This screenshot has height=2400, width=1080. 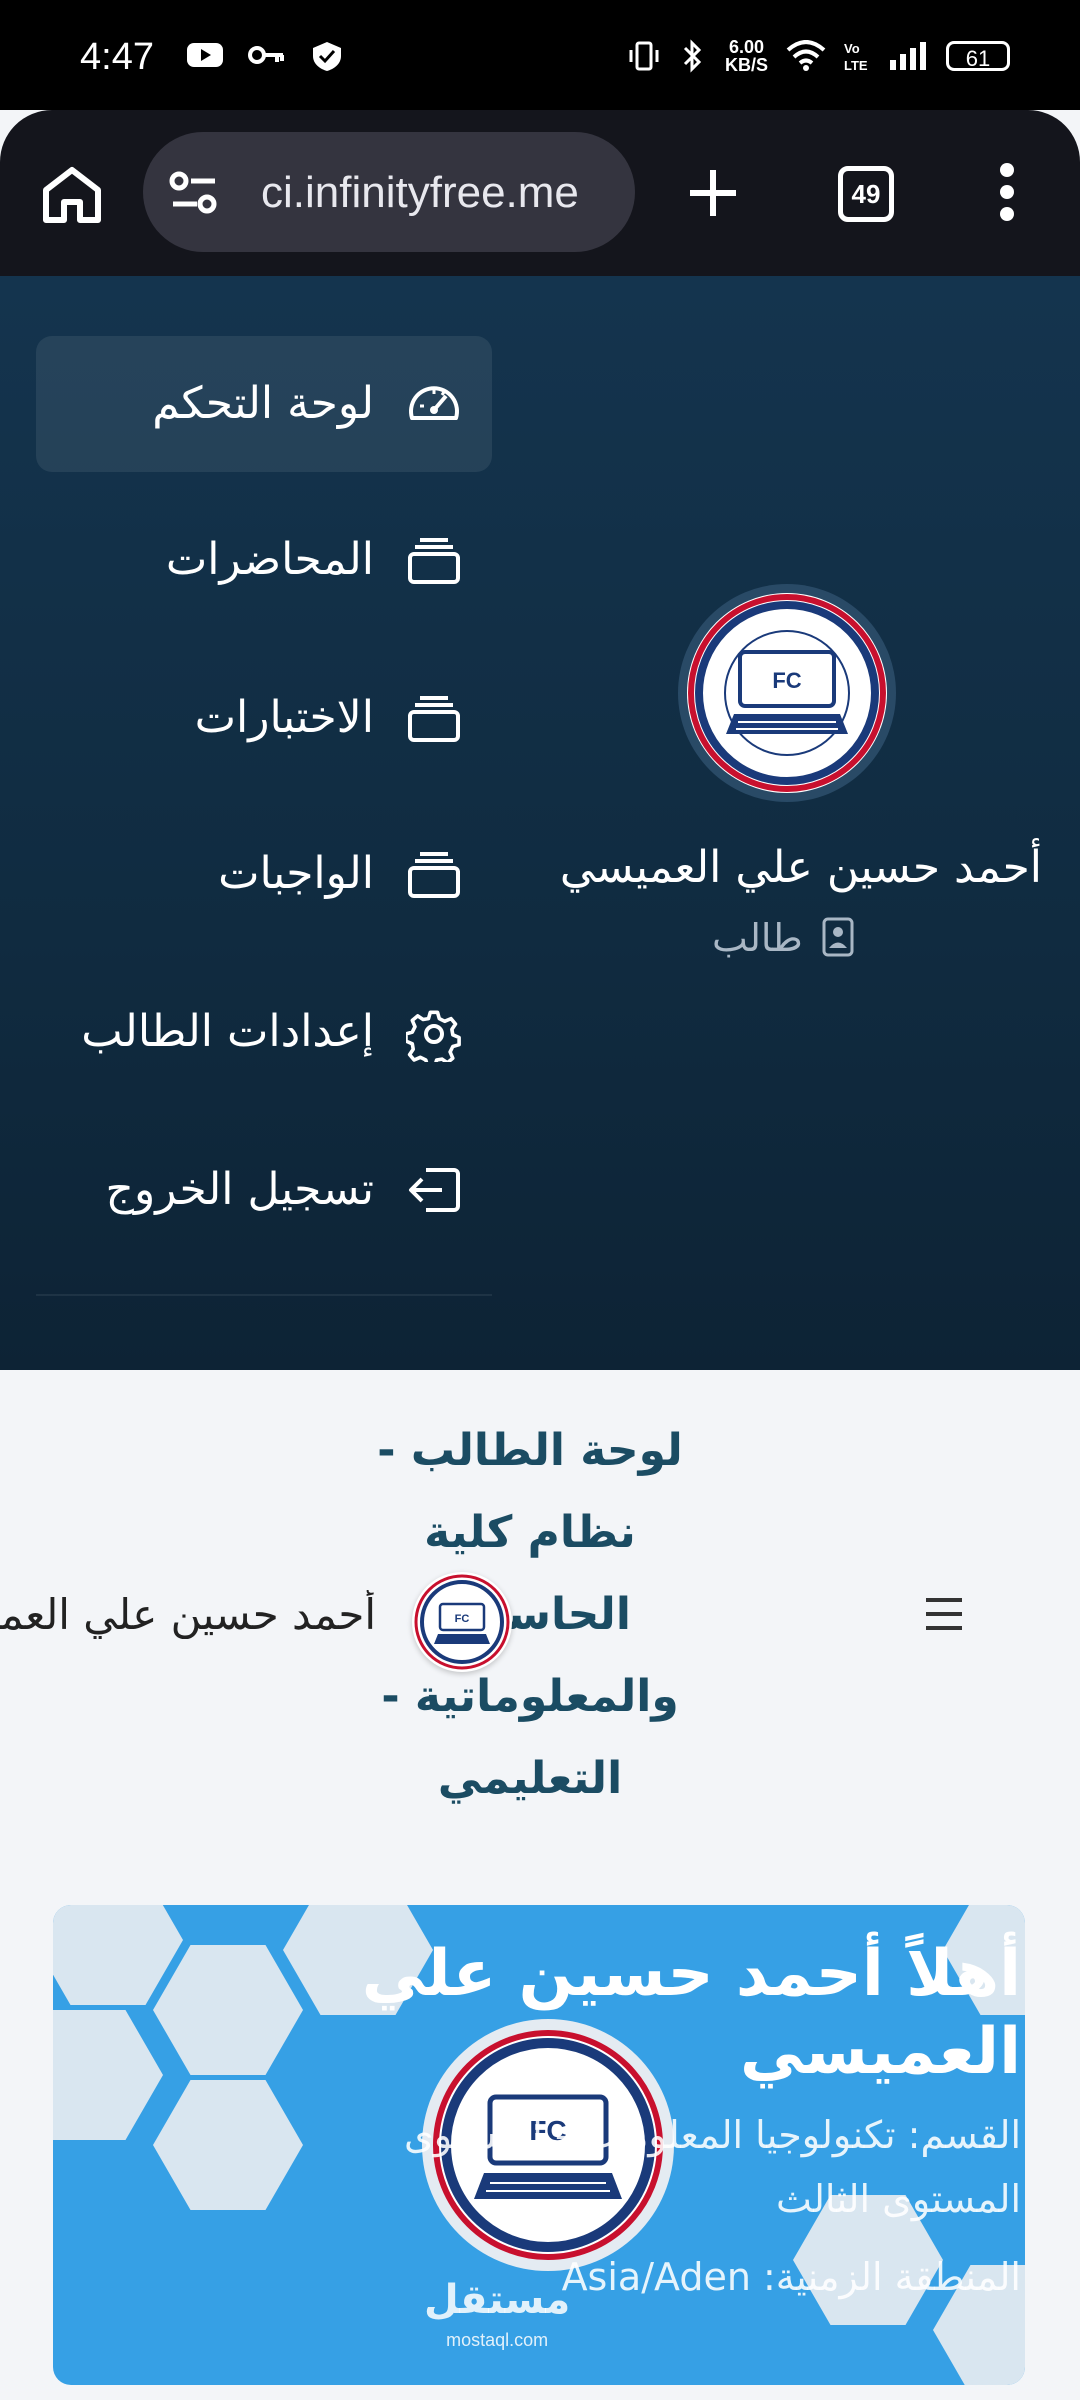 I want to click on profile-role: طالب, so click(x=757, y=938).